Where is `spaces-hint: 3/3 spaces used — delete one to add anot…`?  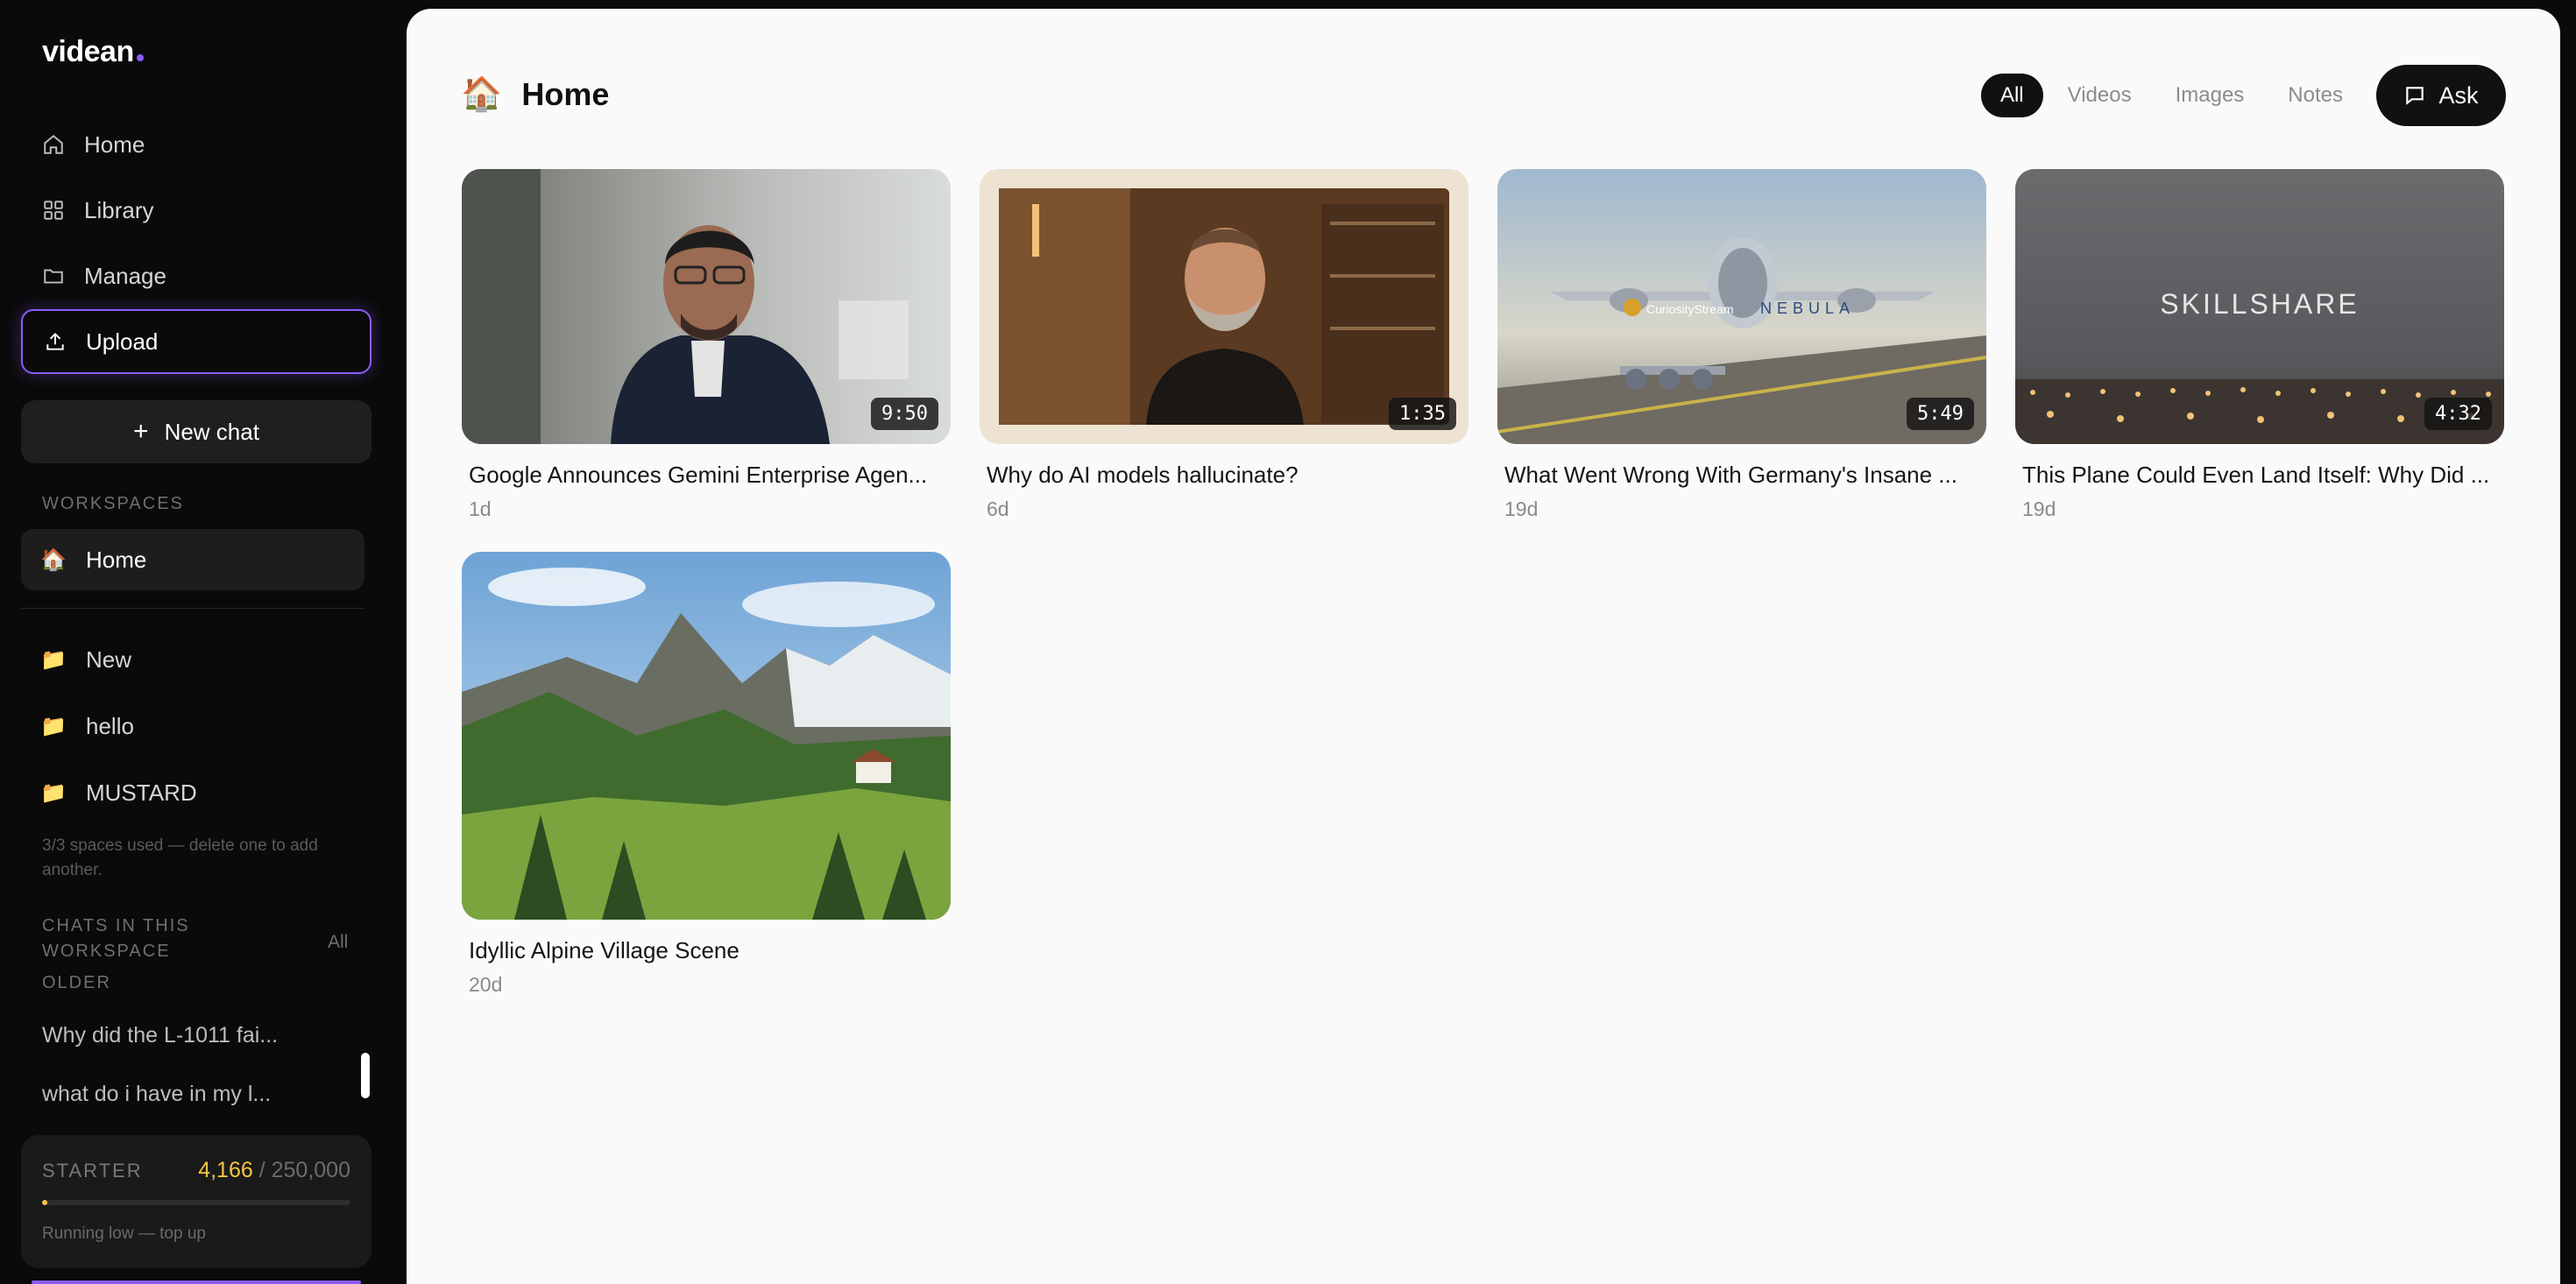 spaces-hint: 3/3 spaces used — delete one to add anot… is located at coordinates (180, 857).